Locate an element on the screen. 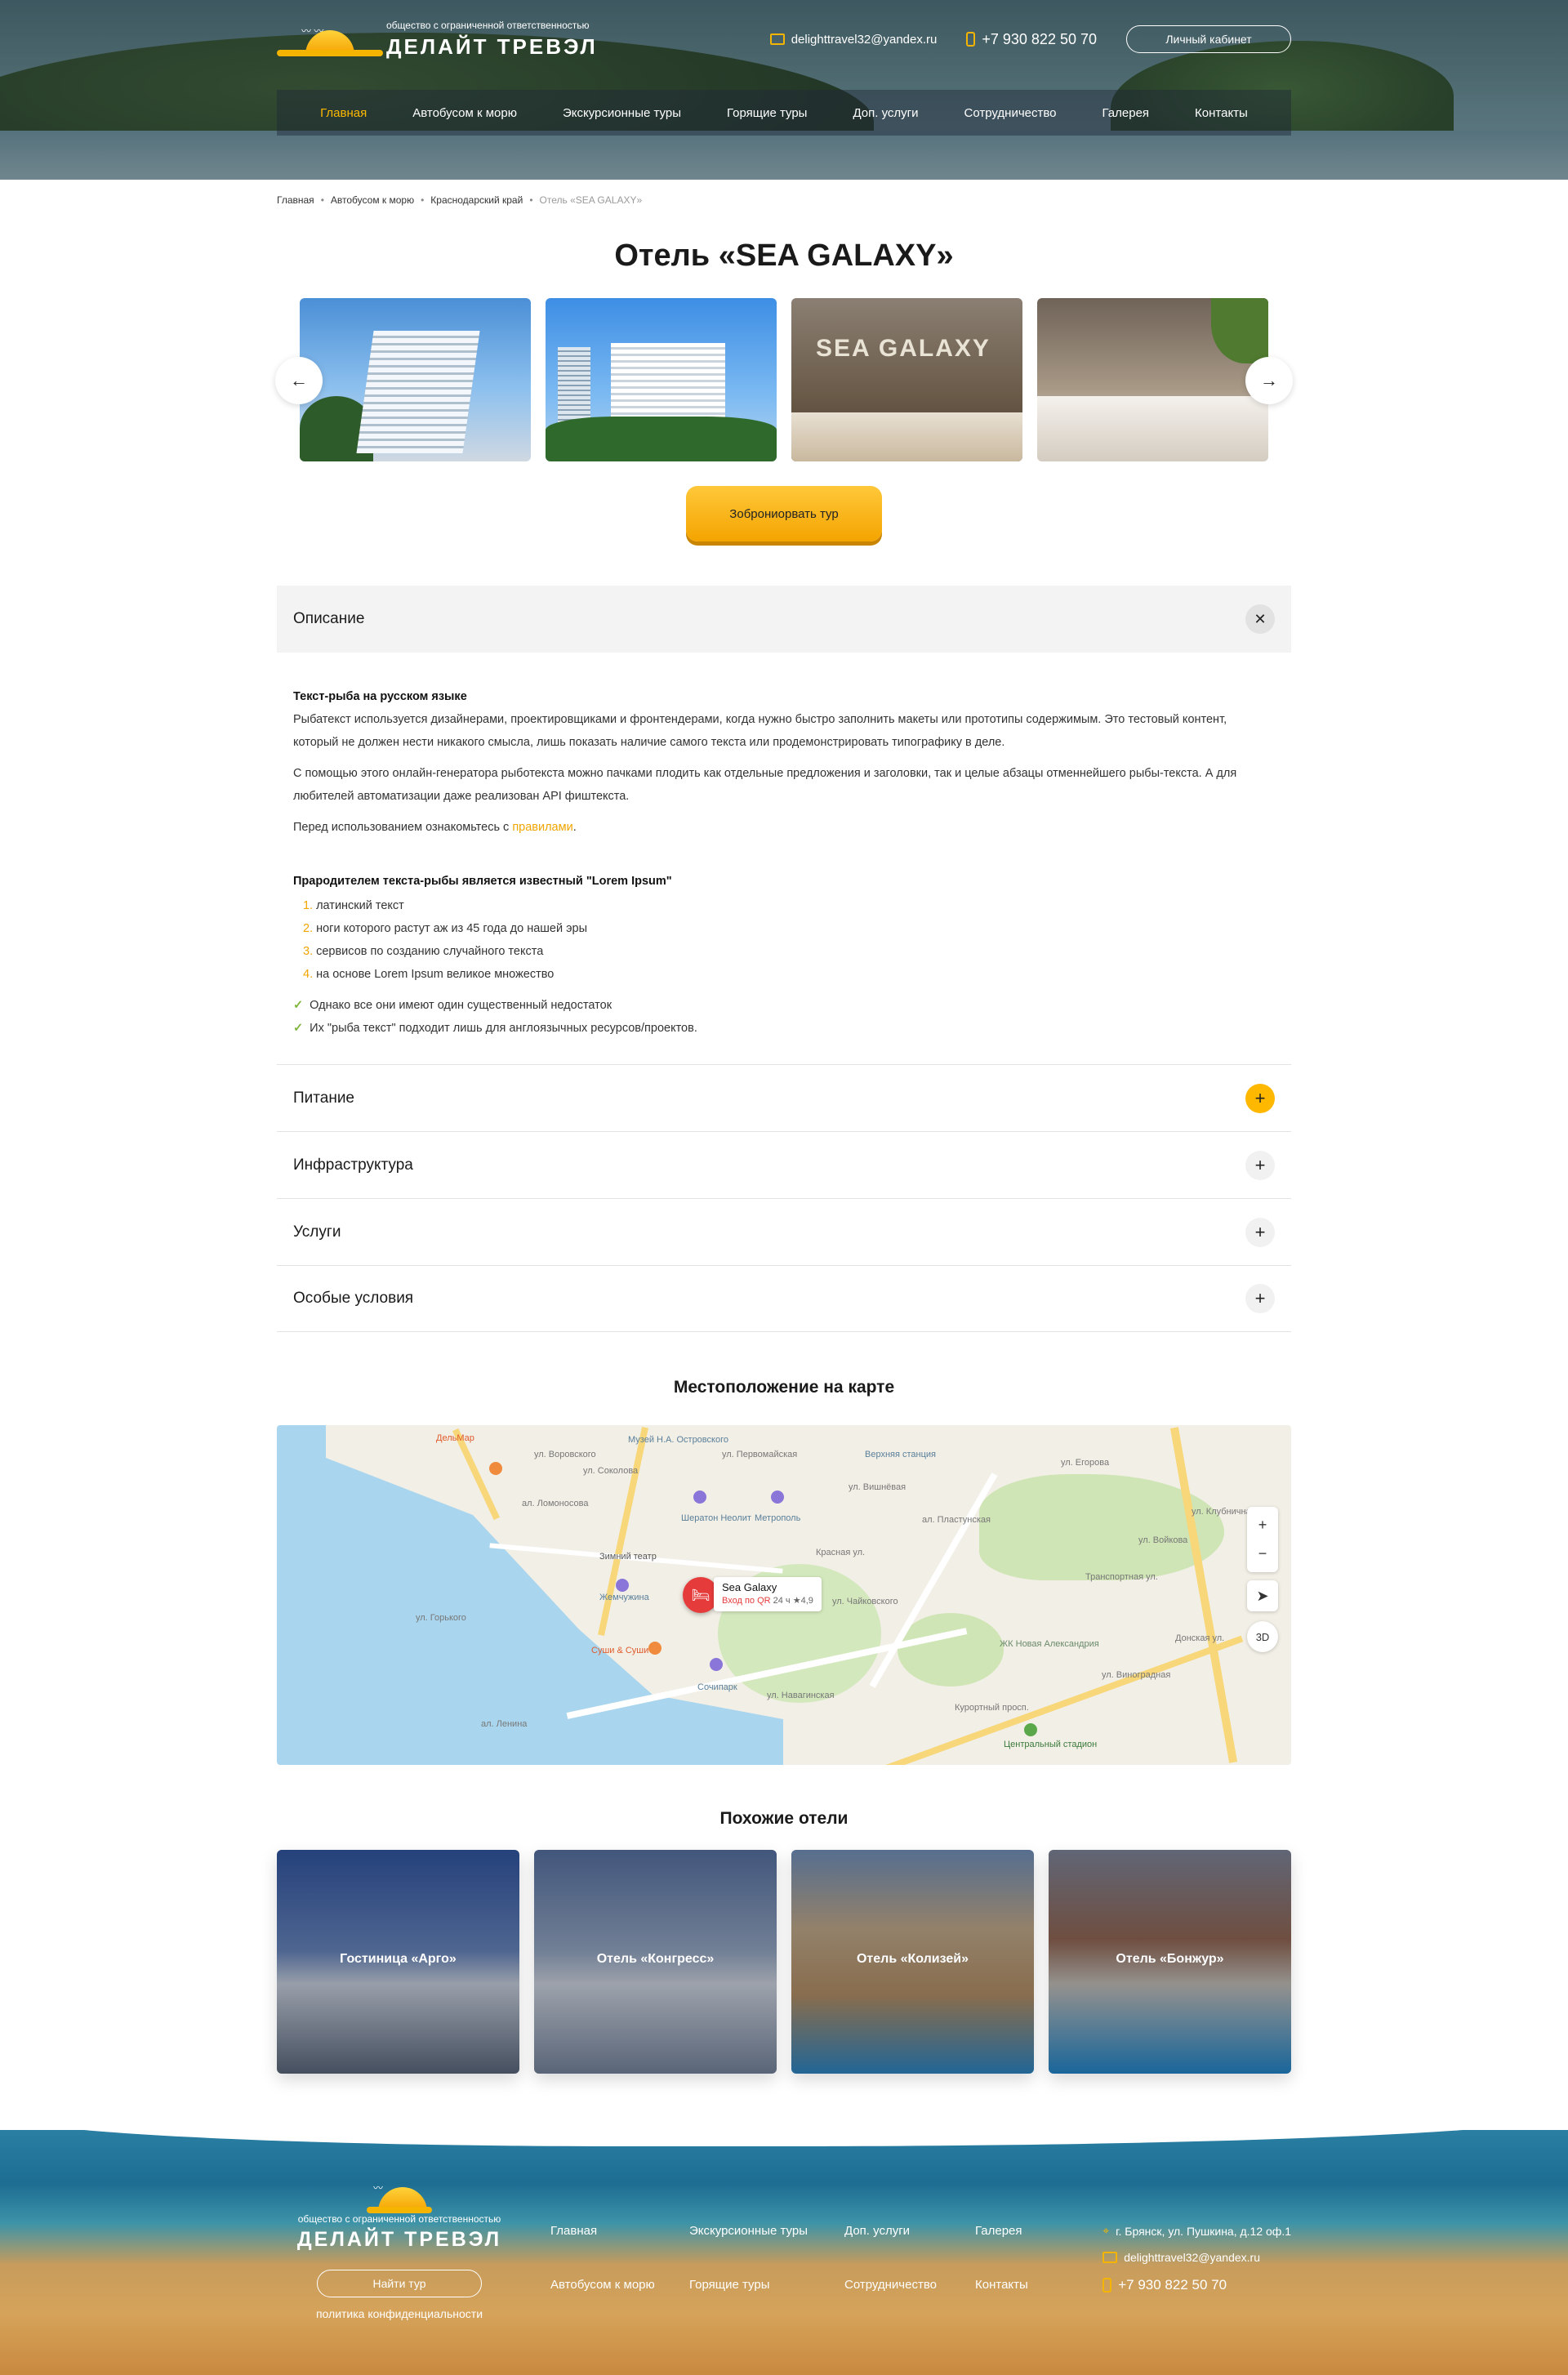 The image size is (1568, 2375). find-tour-button: Найти тур is located at coordinates (399, 2283).